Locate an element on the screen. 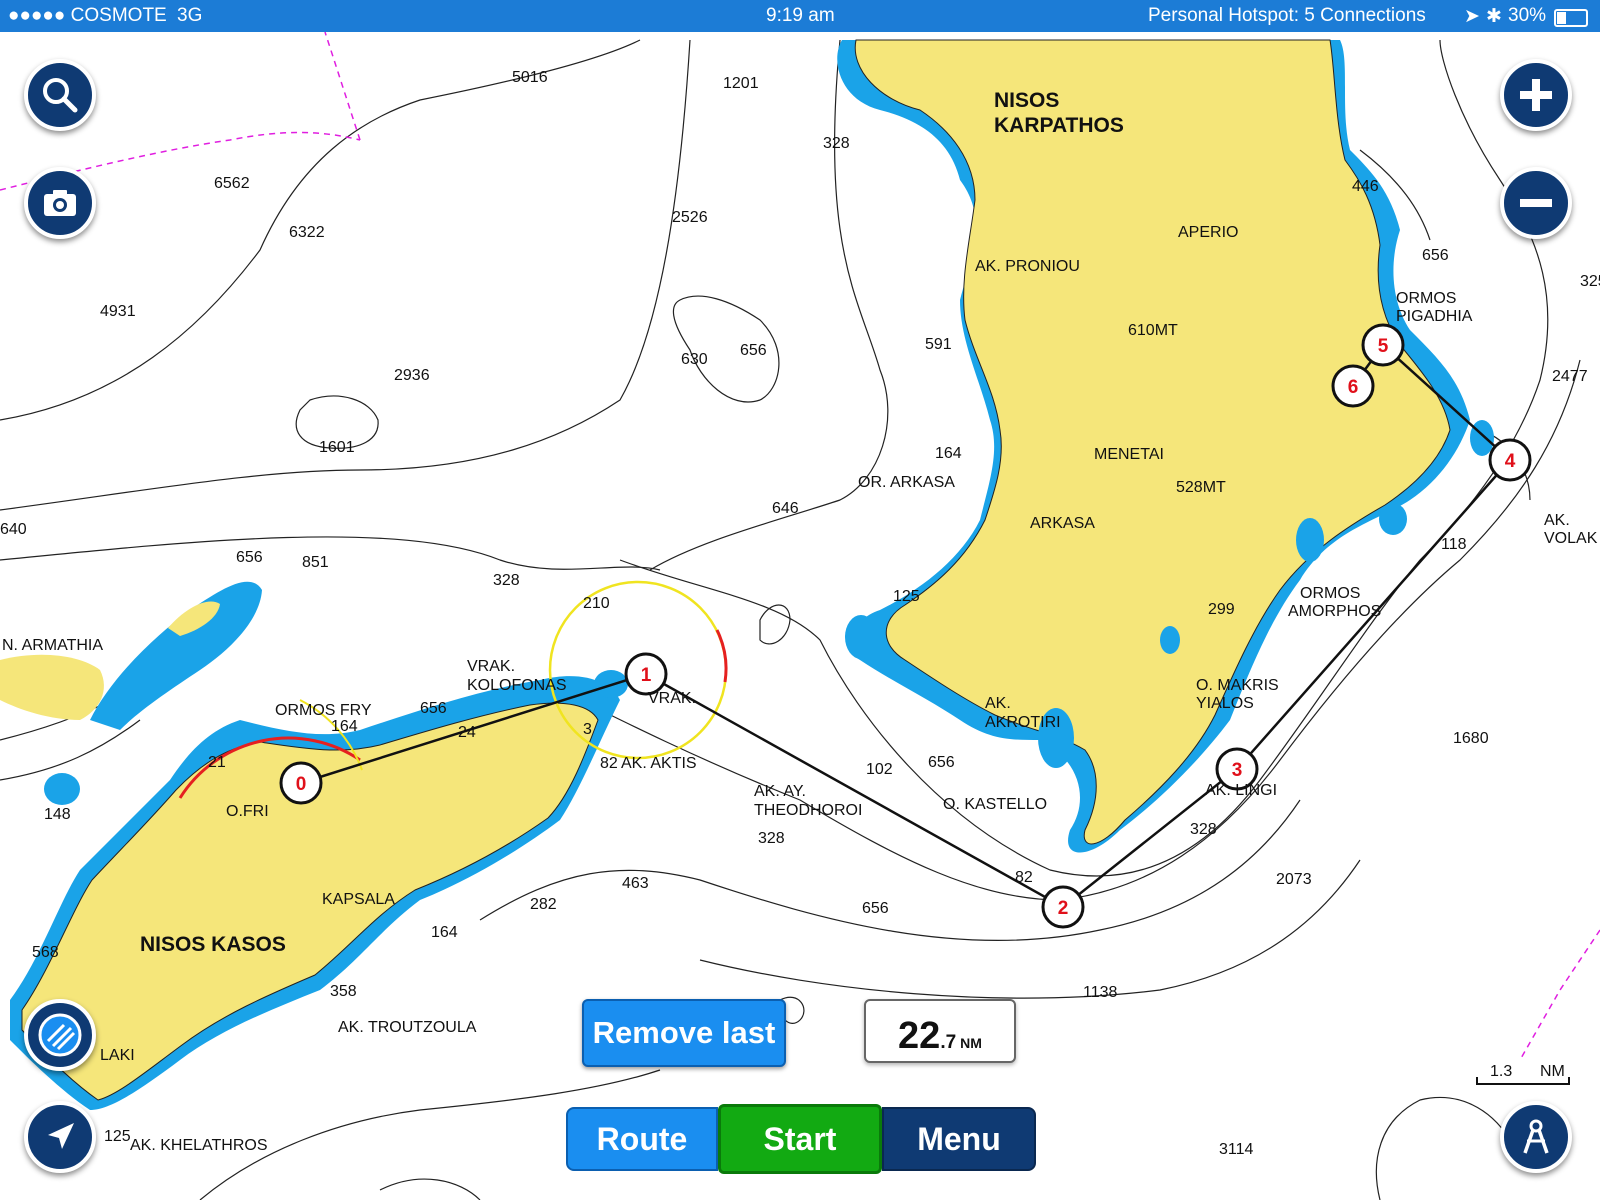 This screenshot has height=1200, width=1600. svg-text: 0 is located at coordinates (301, 784).